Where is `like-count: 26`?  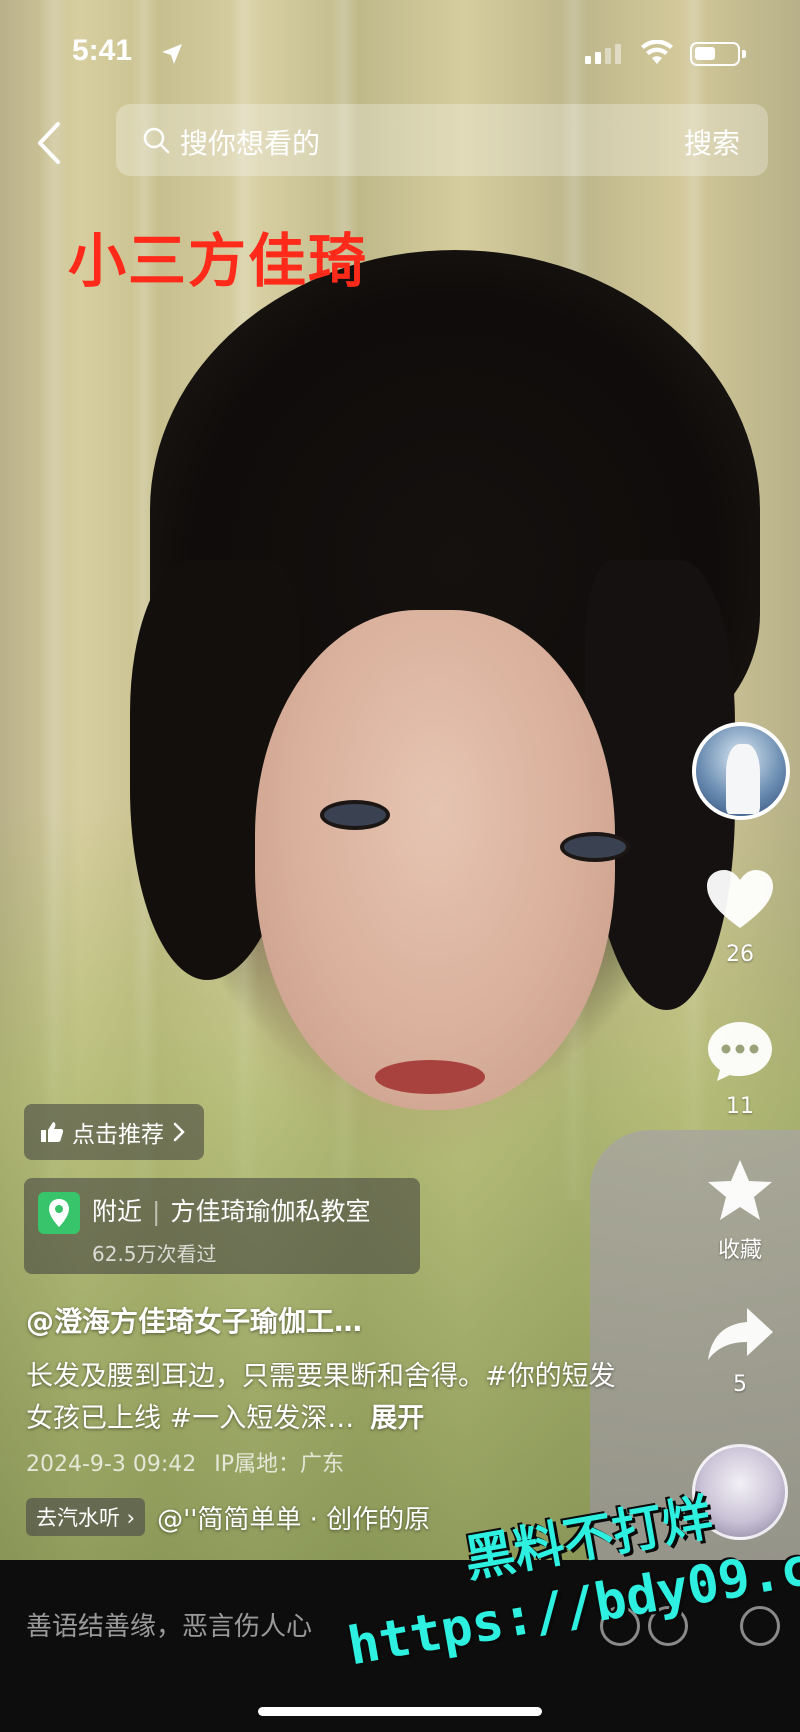
like-count: 26 is located at coordinates (740, 954).